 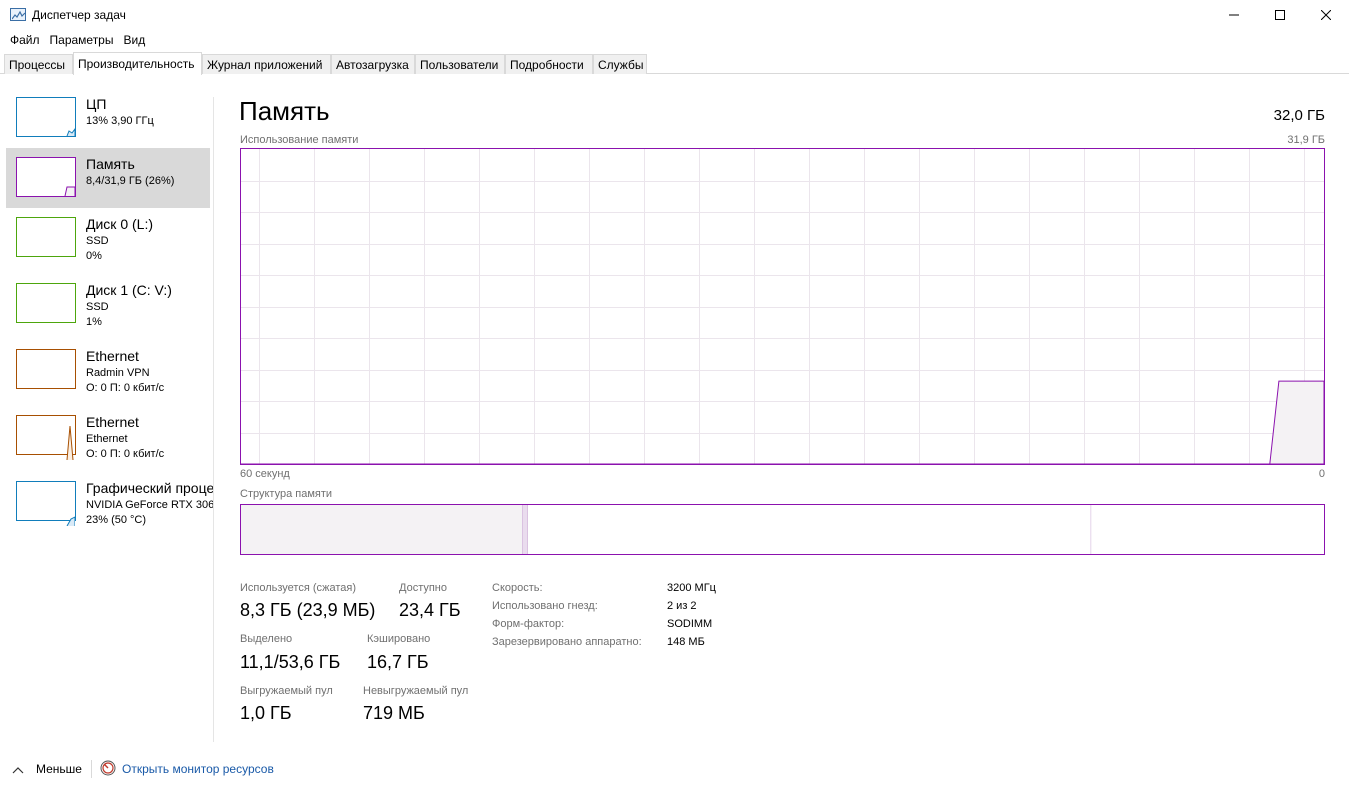 I want to click on sidebar-item-memory: Память 8,4/31,9 ГБ (26%), so click(x=108, y=178).